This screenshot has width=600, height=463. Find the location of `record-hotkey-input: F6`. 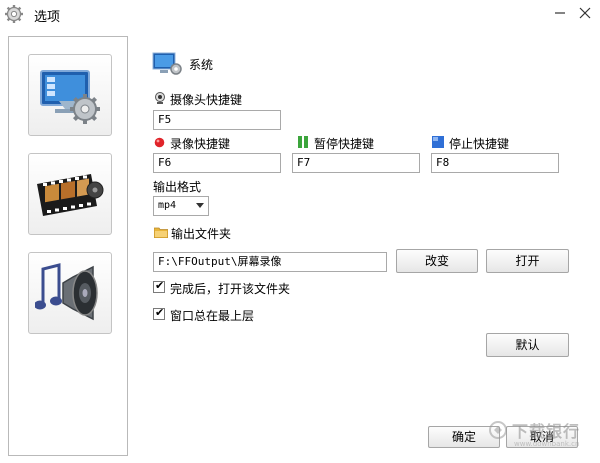

record-hotkey-input: F6 is located at coordinates (217, 163).